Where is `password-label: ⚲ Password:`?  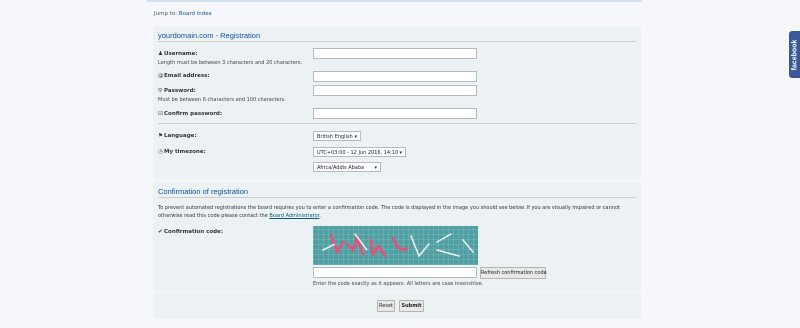
password-label: ⚲ Password: is located at coordinates (177, 91).